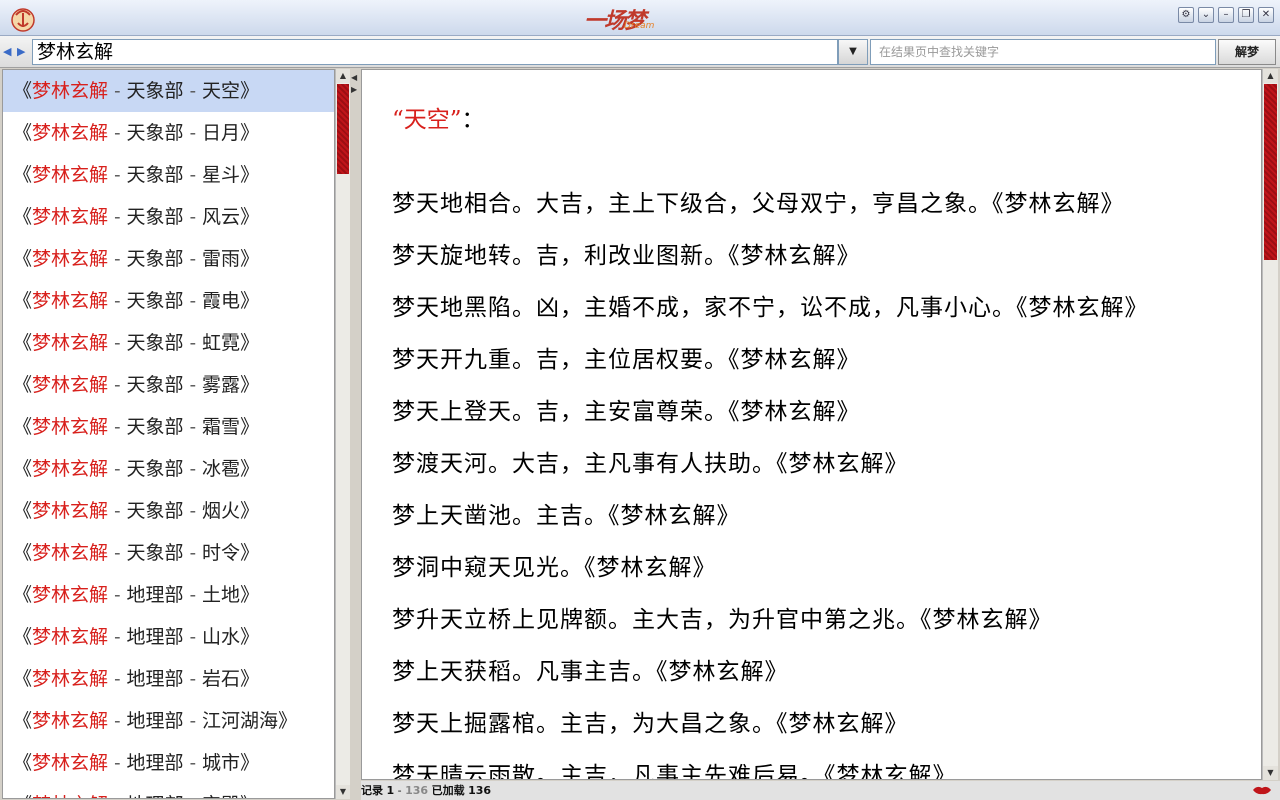  I want to click on list-item-topic: 风云, so click(221, 217).